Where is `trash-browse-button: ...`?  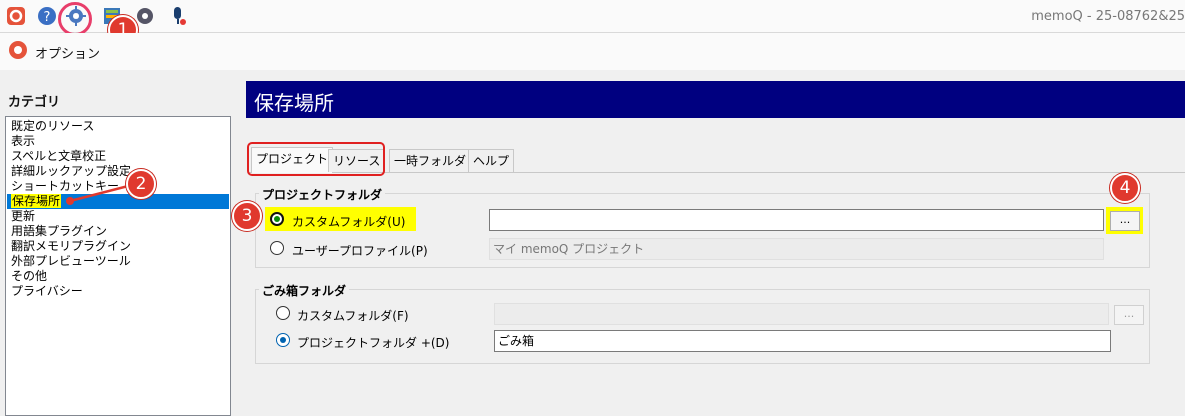 trash-browse-button: ... is located at coordinates (1129, 315).